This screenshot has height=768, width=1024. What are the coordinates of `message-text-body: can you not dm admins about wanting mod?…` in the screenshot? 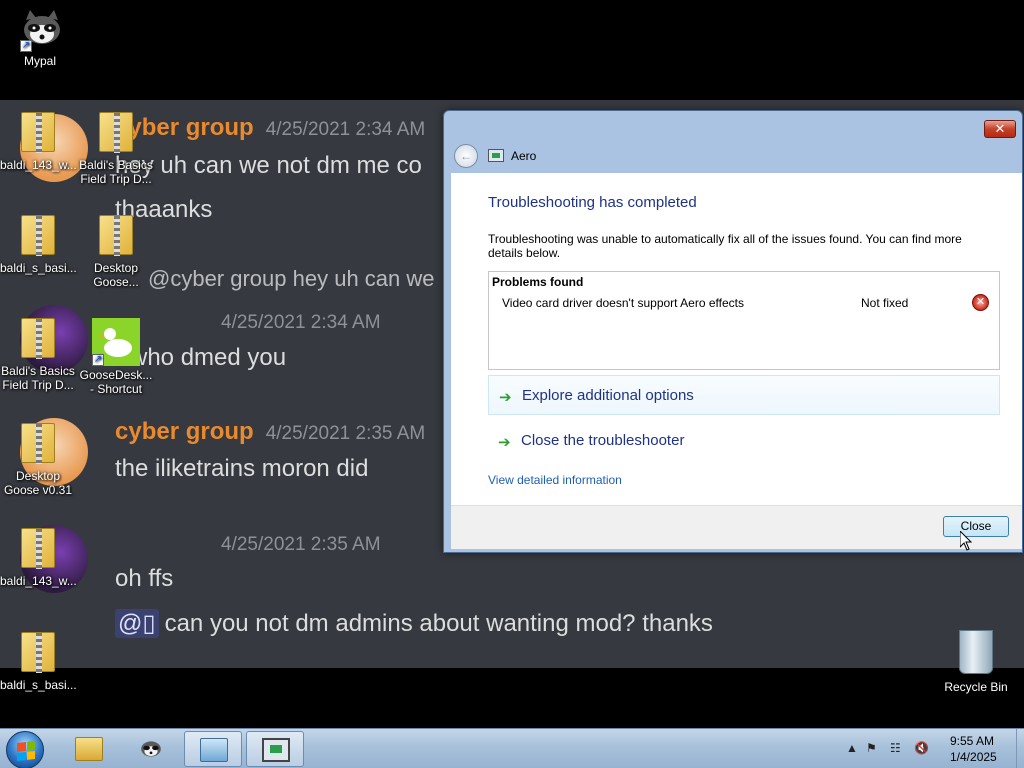 It's located at (438, 623).